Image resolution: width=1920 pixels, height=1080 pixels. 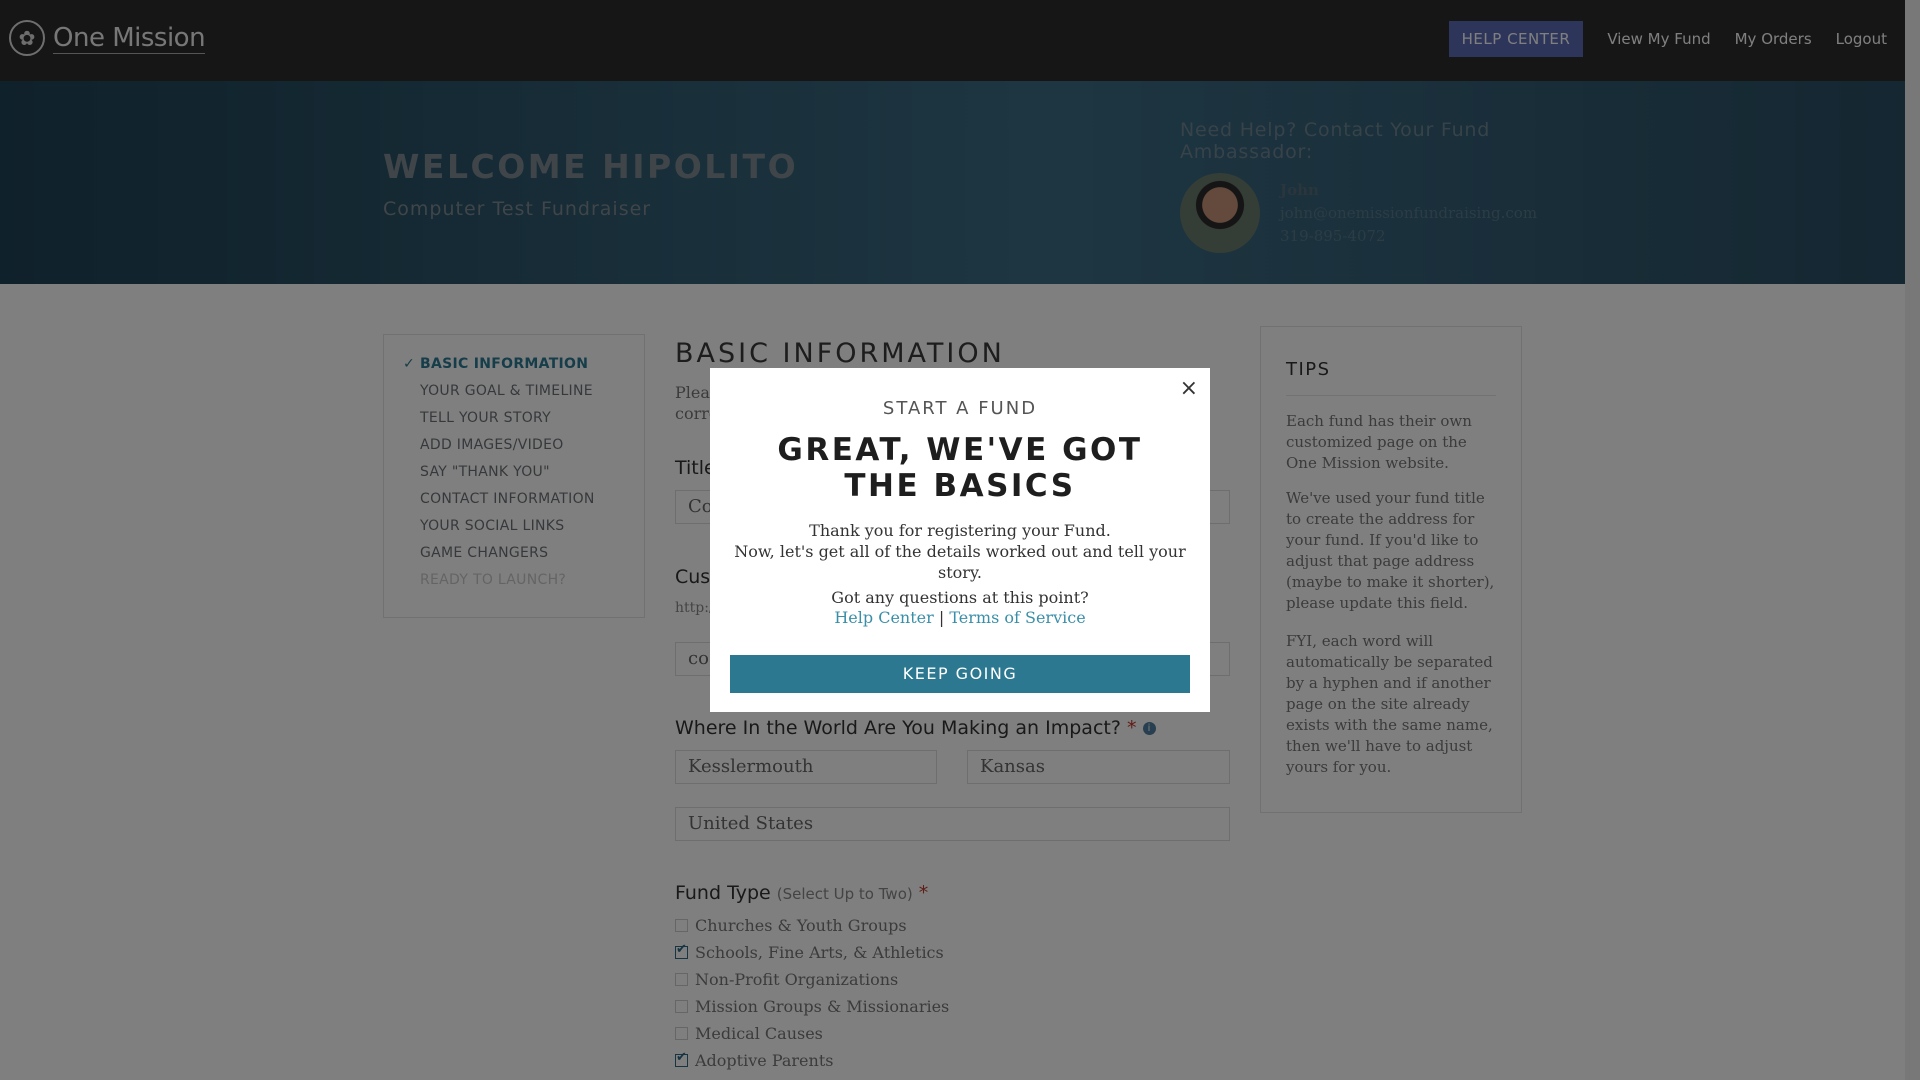 What do you see at coordinates (960, 468) in the screenshot?
I see `modal-headline: GREAT, WE'VE GOT THE BASICS` at bounding box center [960, 468].